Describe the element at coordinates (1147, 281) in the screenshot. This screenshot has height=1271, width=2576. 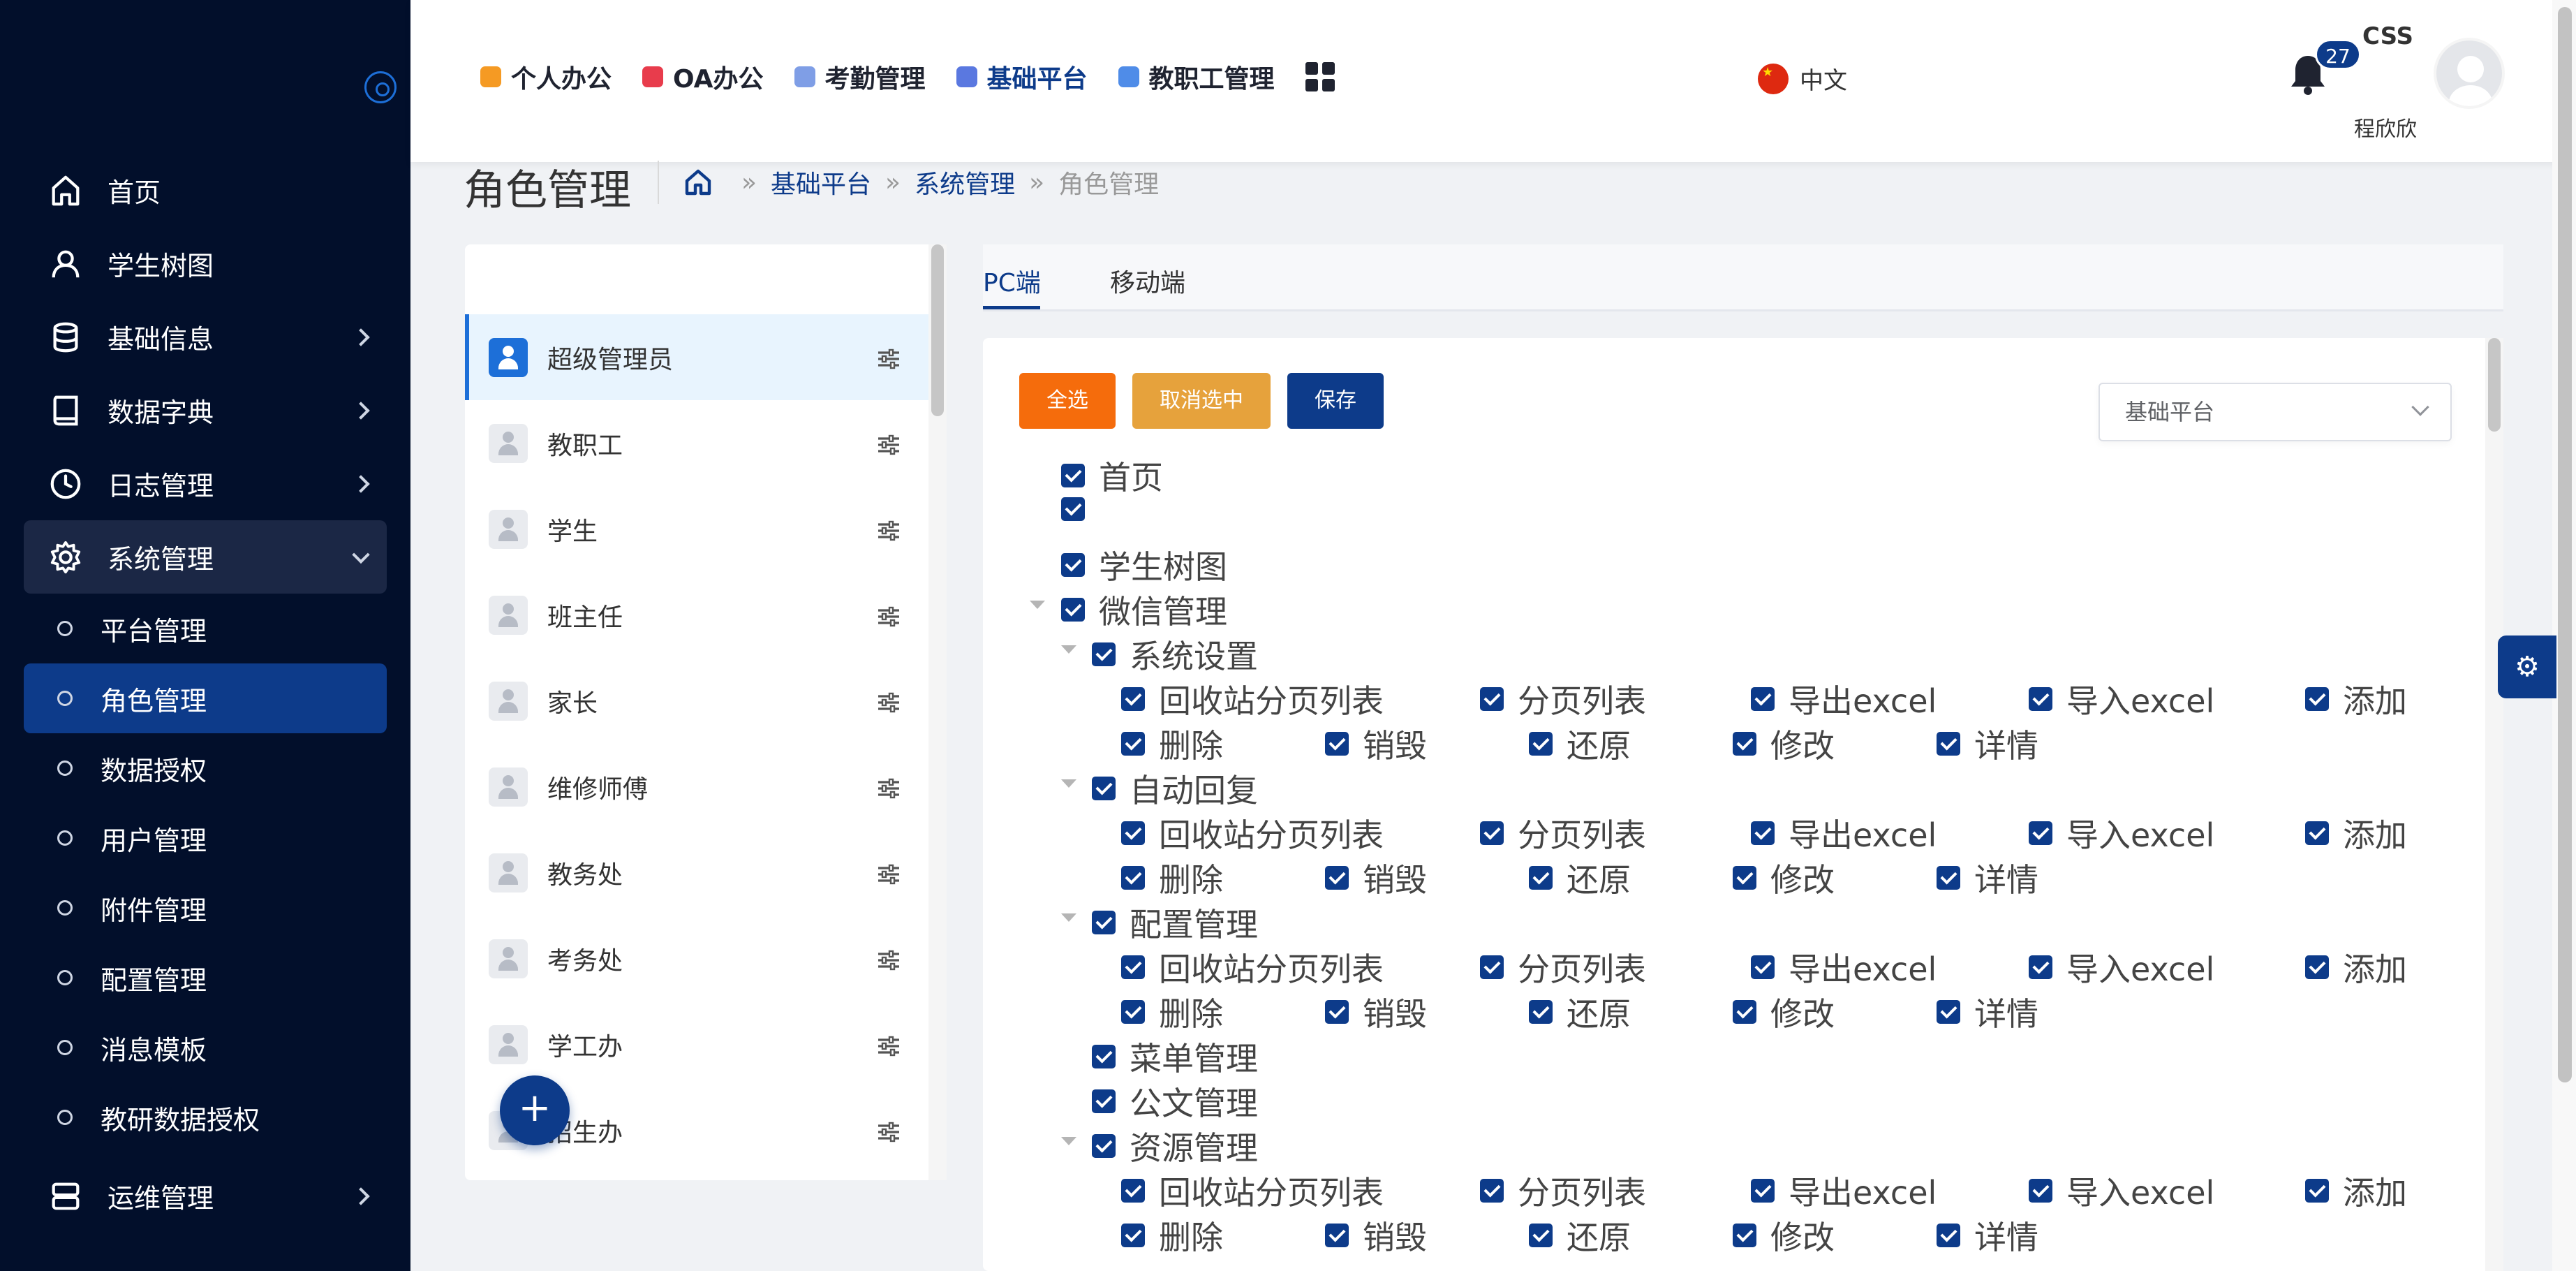
I see `tab-mobile: 移动端` at that location.